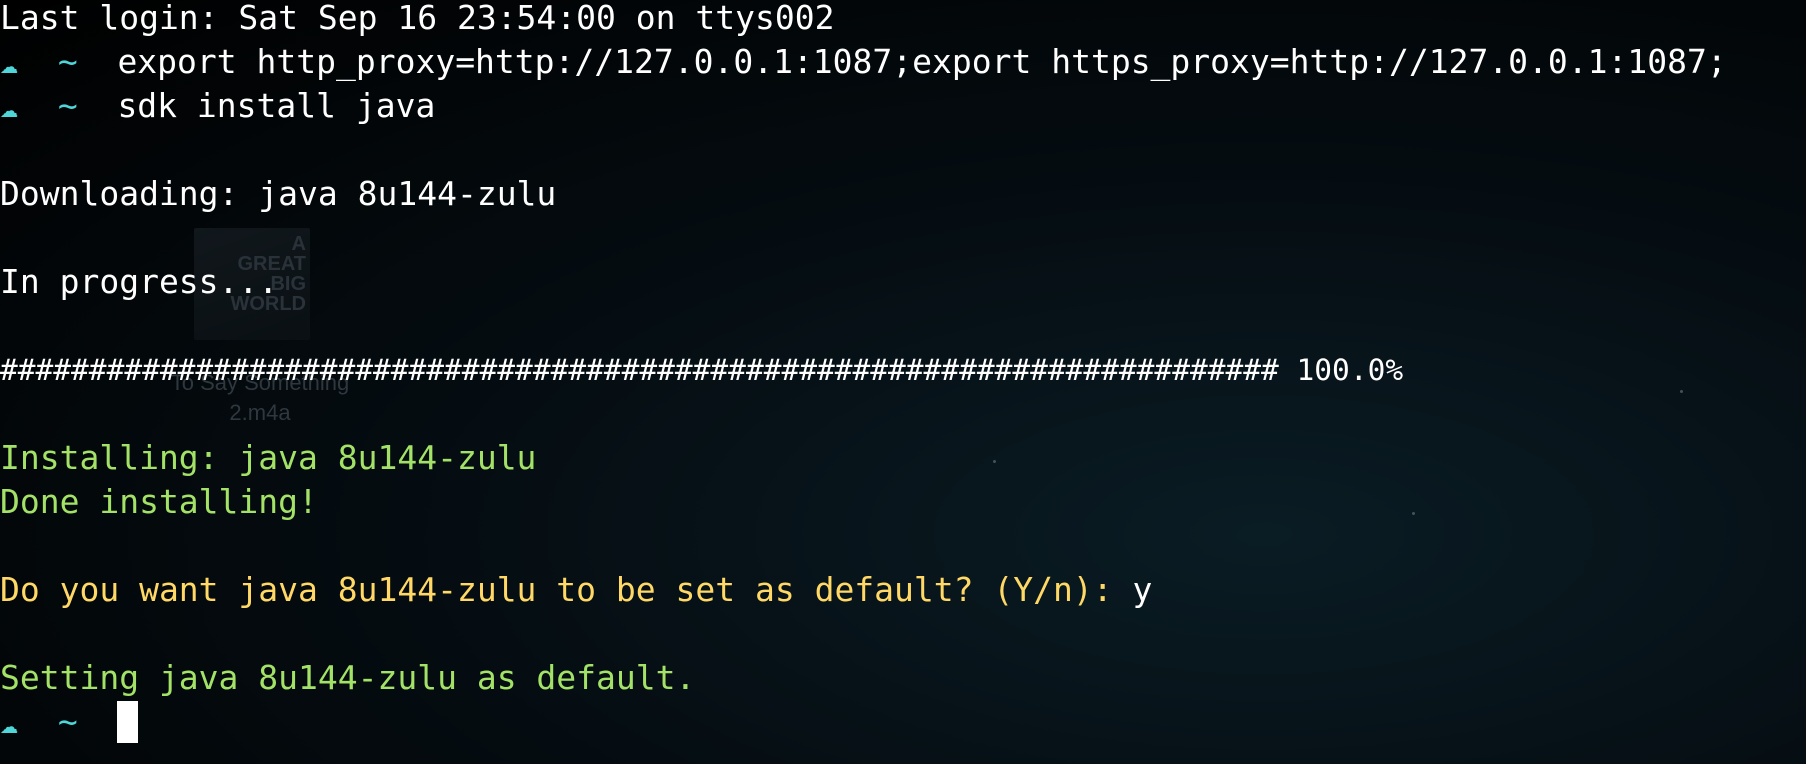  Describe the element at coordinates (159, 501) in the screenshot. I see `done-installing-line: Done installing!` at that location.